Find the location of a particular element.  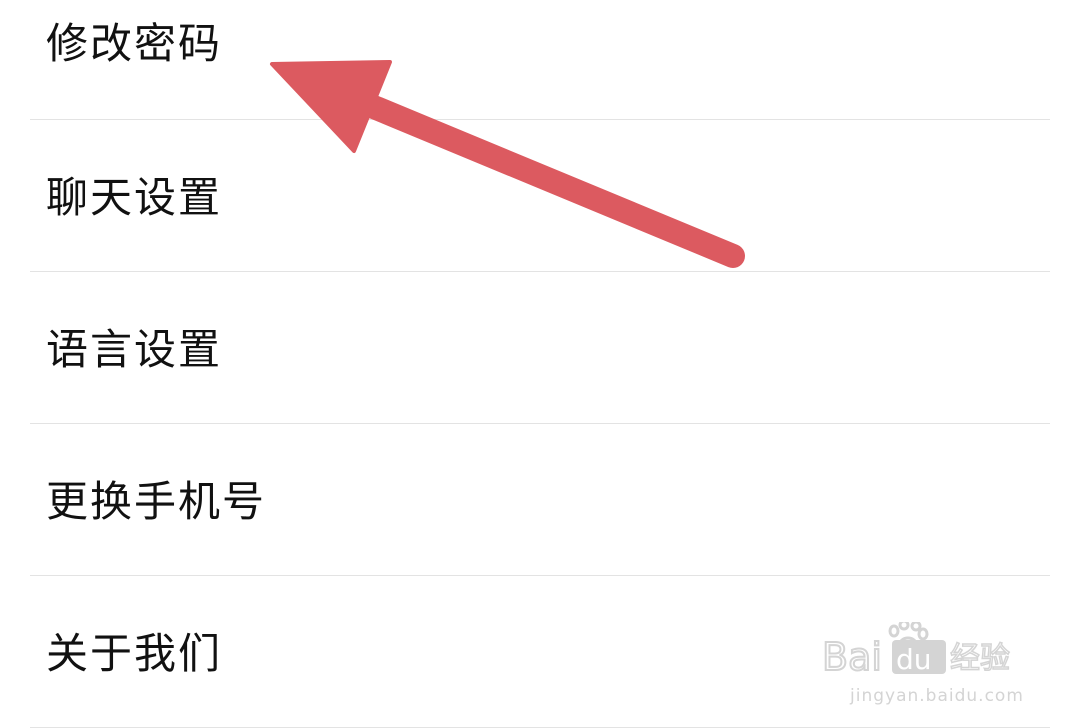

svg-text: du is located at coordinates (914, 658).